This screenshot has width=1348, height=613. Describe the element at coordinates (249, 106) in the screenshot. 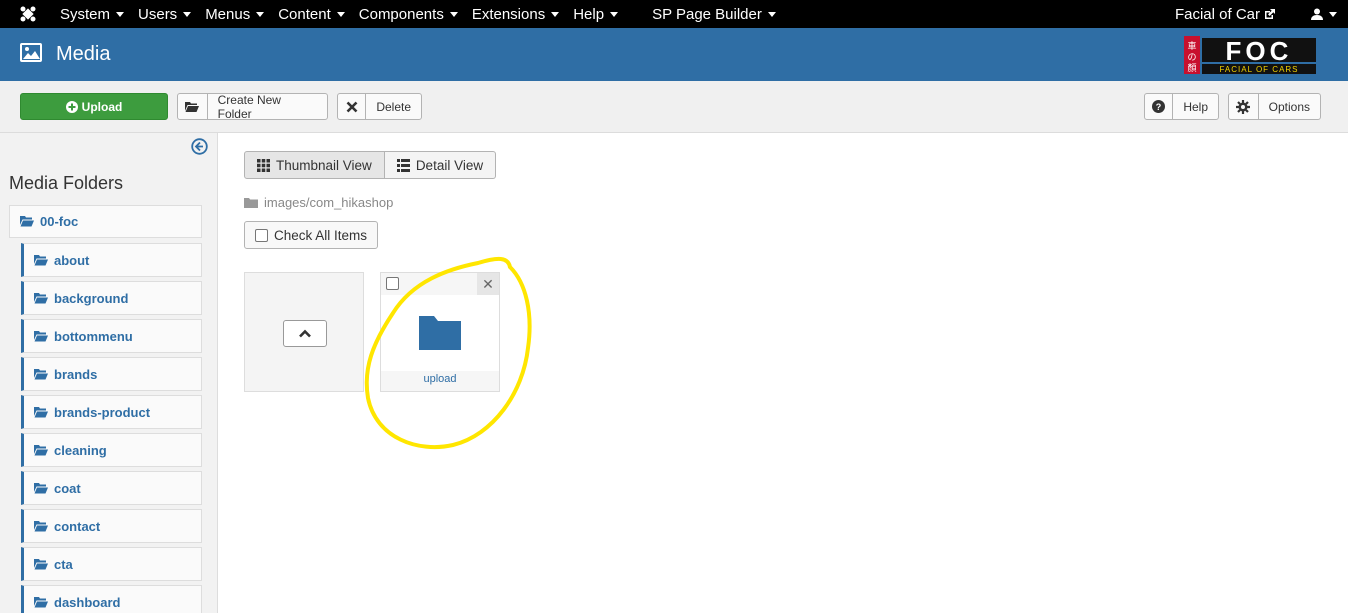

I see `create-folder-label: Create New Folder` at that location.